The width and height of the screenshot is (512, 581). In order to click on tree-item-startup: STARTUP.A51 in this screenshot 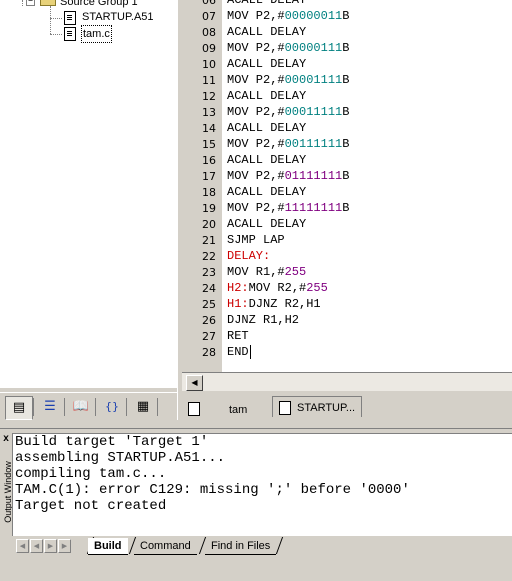, I will do `click(118, 17)`.